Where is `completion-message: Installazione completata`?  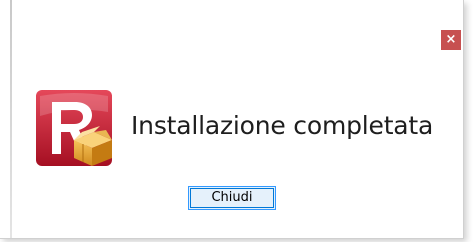
completion-message: Installazione completata is located at coordinates (282, 125).